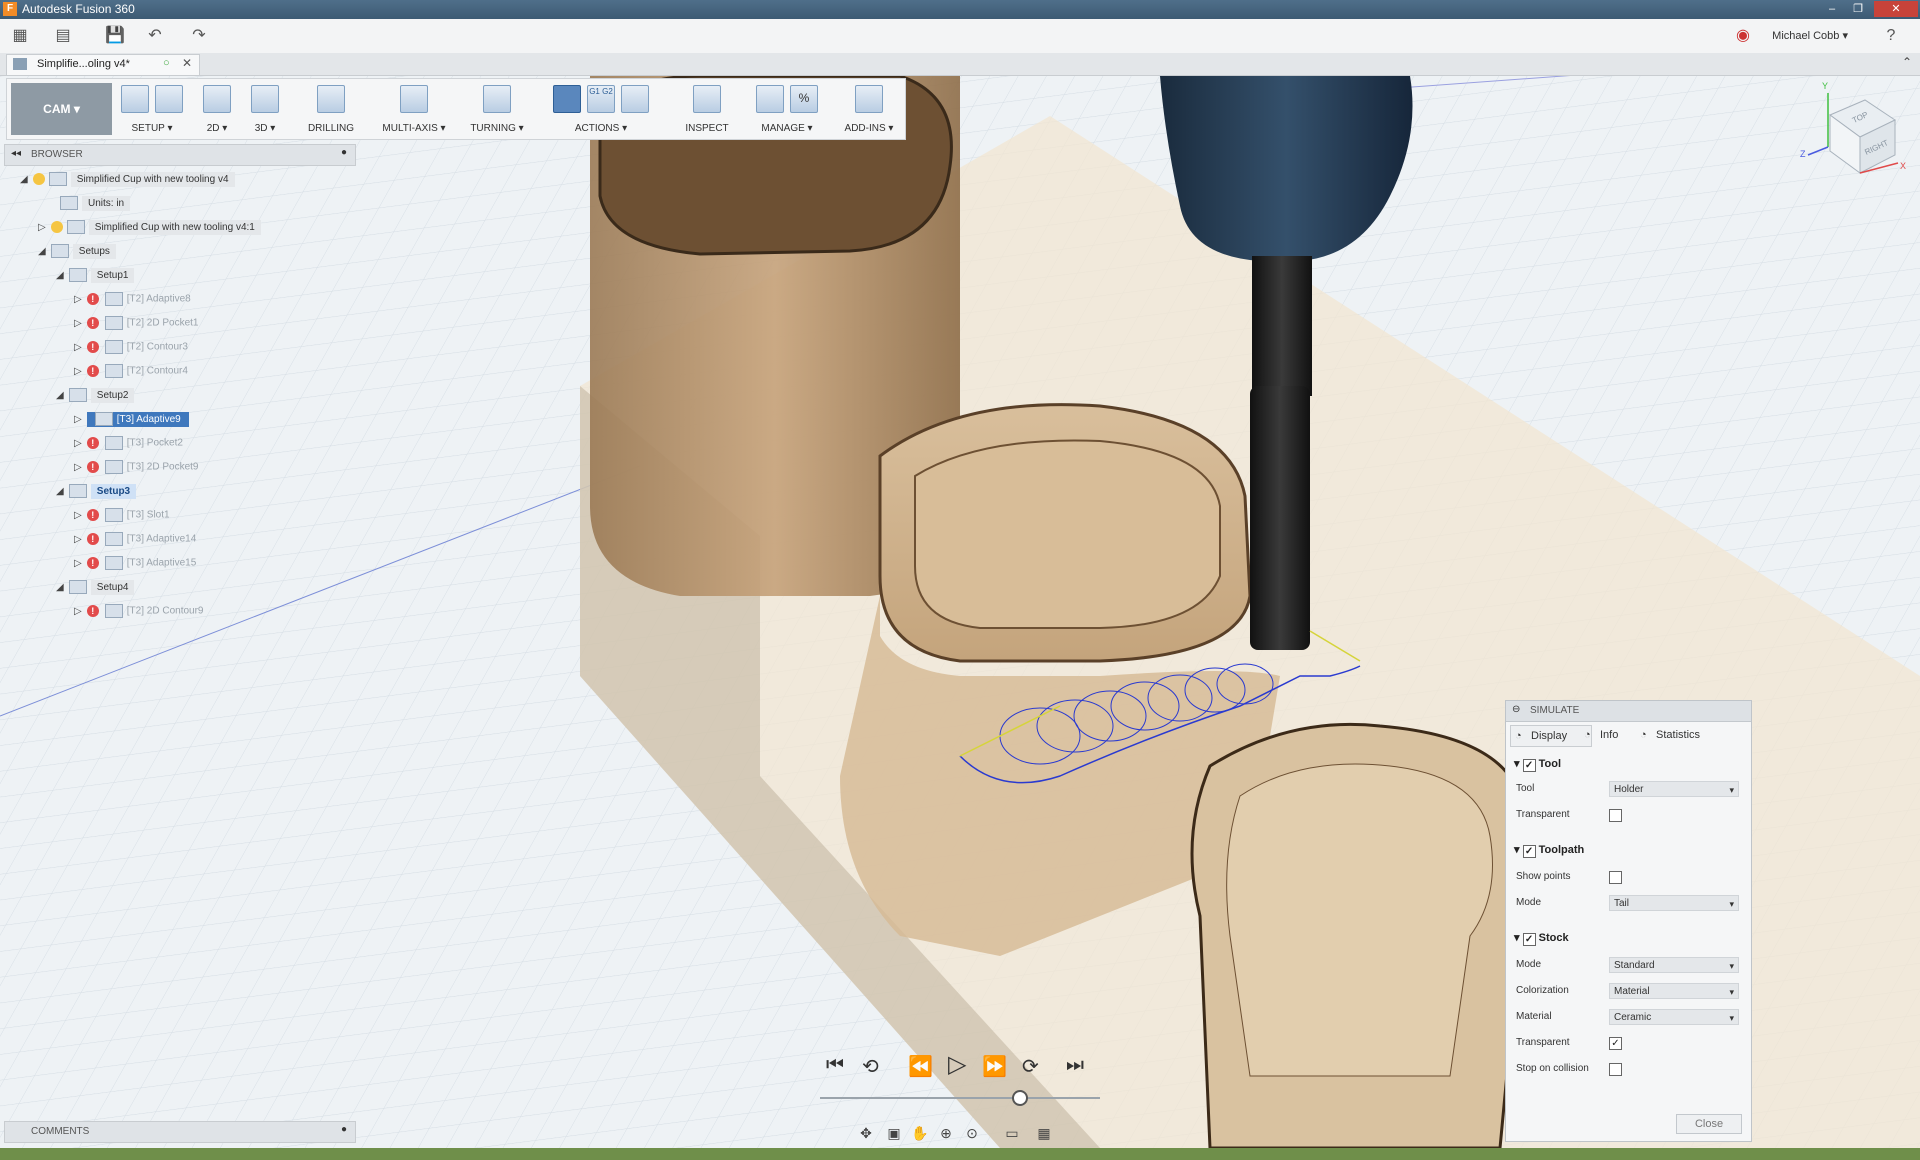  What do you see at coordinates (61, 109) in the screenshot?
I see `workspace-switcher: CAM ▾` at bounding box center [61, 109].